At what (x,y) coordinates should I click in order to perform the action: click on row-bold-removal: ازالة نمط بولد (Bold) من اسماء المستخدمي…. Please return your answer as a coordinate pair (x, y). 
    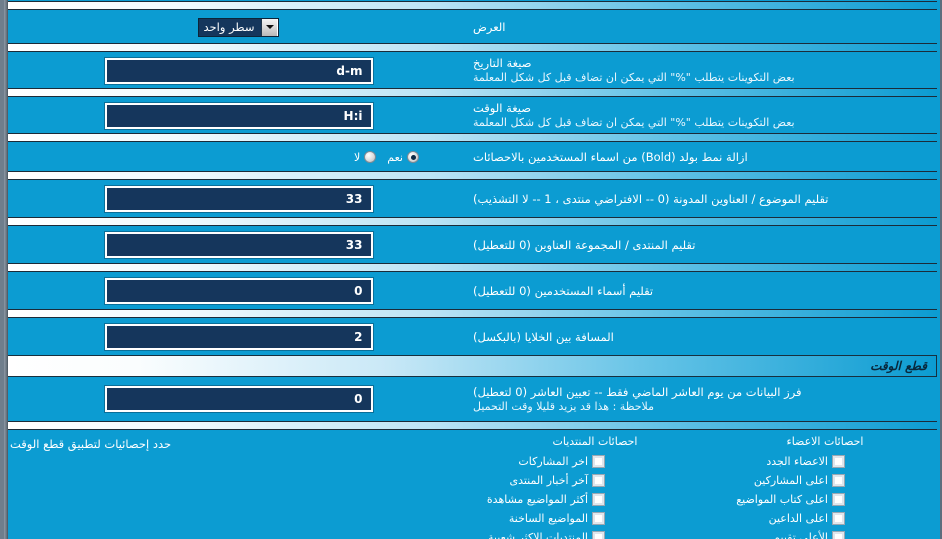
    Looking at the image, I should click on (472, 157).